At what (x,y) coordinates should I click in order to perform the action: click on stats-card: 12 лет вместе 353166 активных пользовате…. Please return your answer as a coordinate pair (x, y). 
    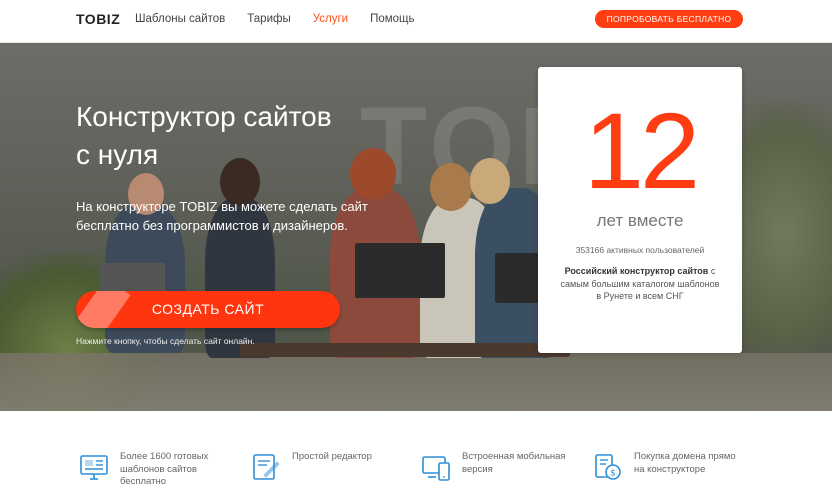
    Looking at the image, I should click on (640, 210).